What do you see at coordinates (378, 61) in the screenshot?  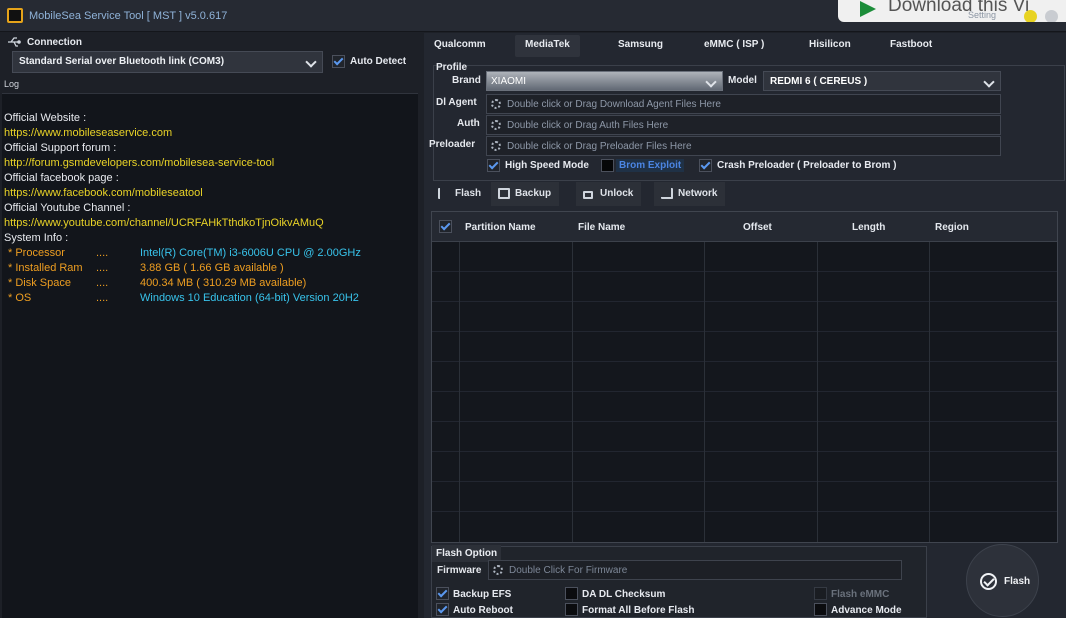 I see `auto-detect-label: Auto Detect` at bounding box center [378, 61].